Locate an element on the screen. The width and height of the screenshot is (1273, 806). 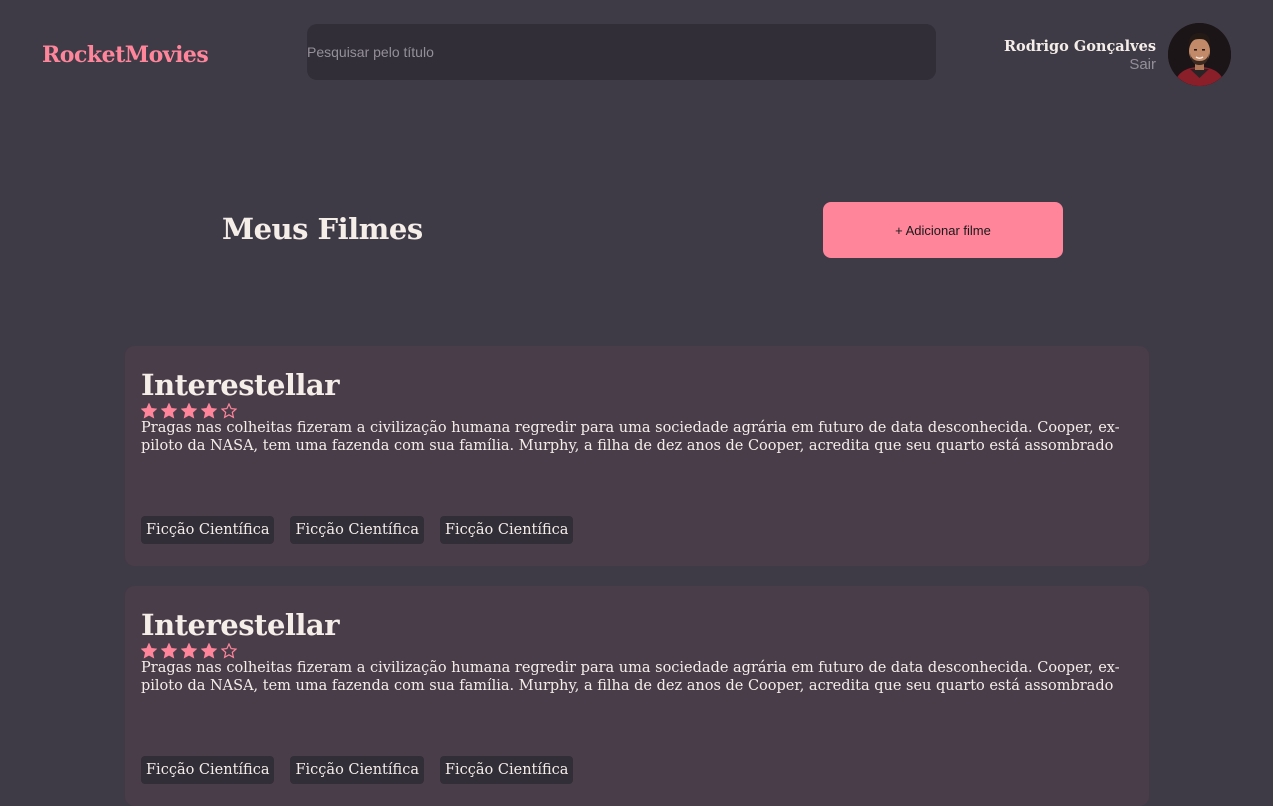
add-movie-button: + Adicionar filme is located at coordinates (943, 230).